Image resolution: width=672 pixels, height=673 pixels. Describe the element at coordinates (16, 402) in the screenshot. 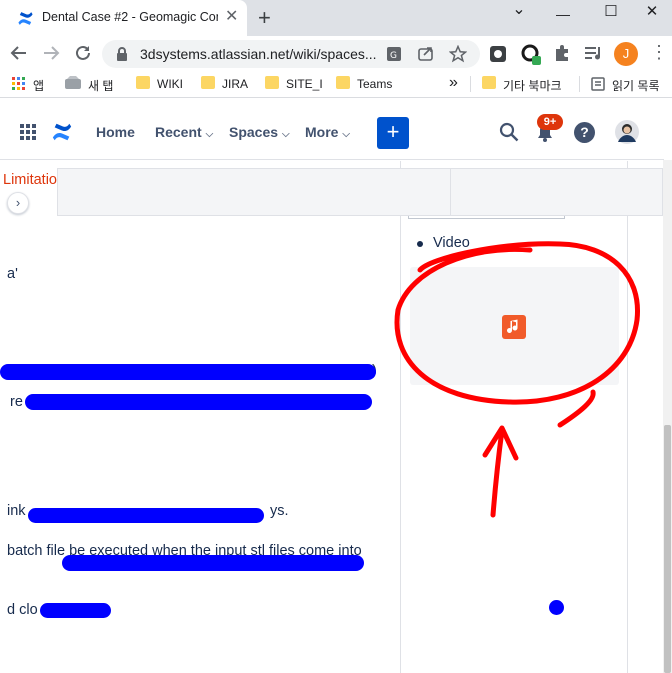

I see `text-line: re` at that location.